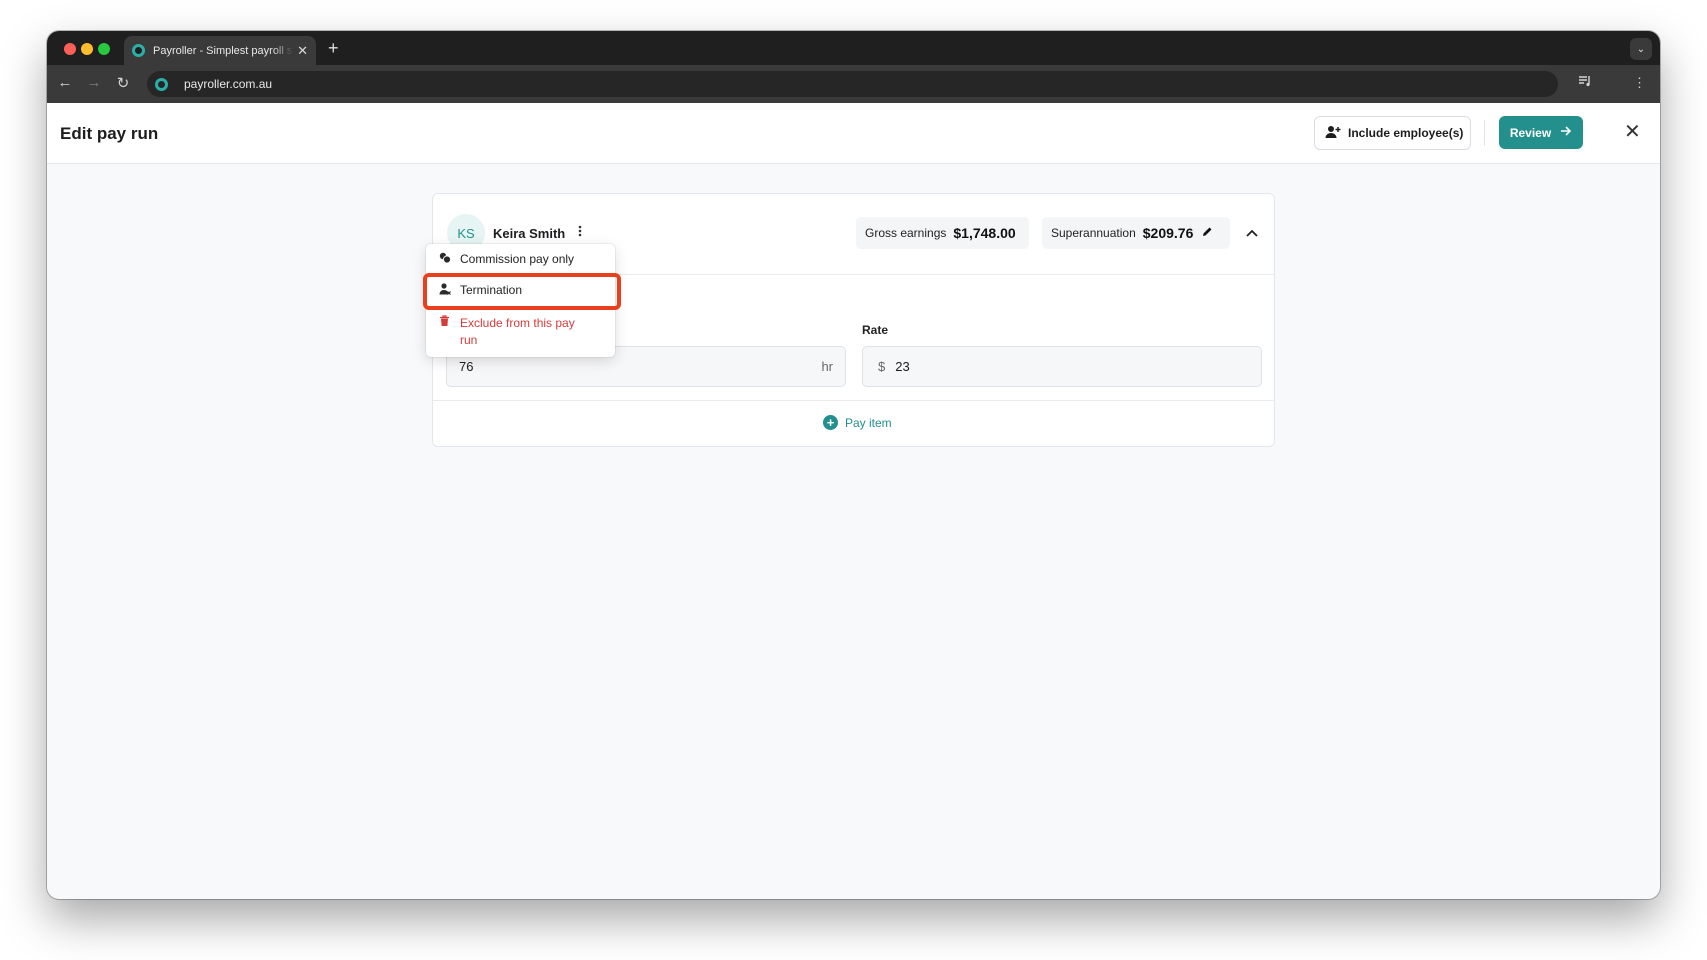  What do you see at coordinates (1207, 233) in the screenshot?
I see `edit-pencil-icon` at bounding box center [1207, 233].